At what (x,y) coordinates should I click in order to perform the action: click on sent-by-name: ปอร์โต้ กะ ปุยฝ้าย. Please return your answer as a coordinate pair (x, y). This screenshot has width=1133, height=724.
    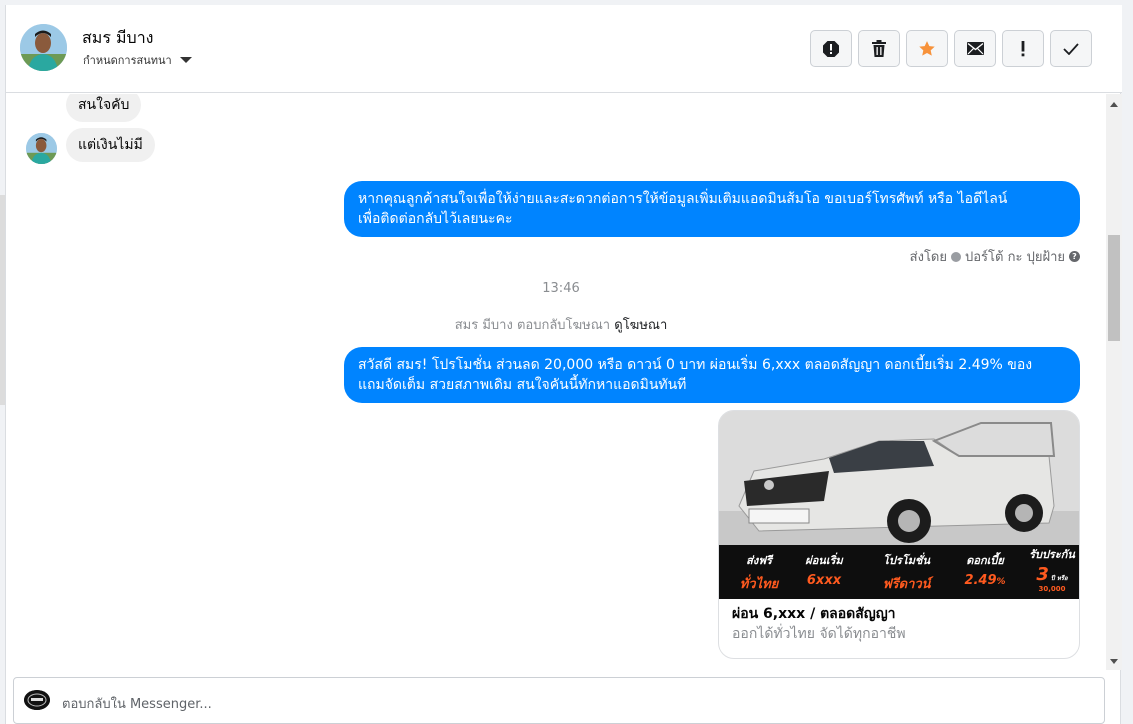
    Looking at the image, I should click on (1015, 256).